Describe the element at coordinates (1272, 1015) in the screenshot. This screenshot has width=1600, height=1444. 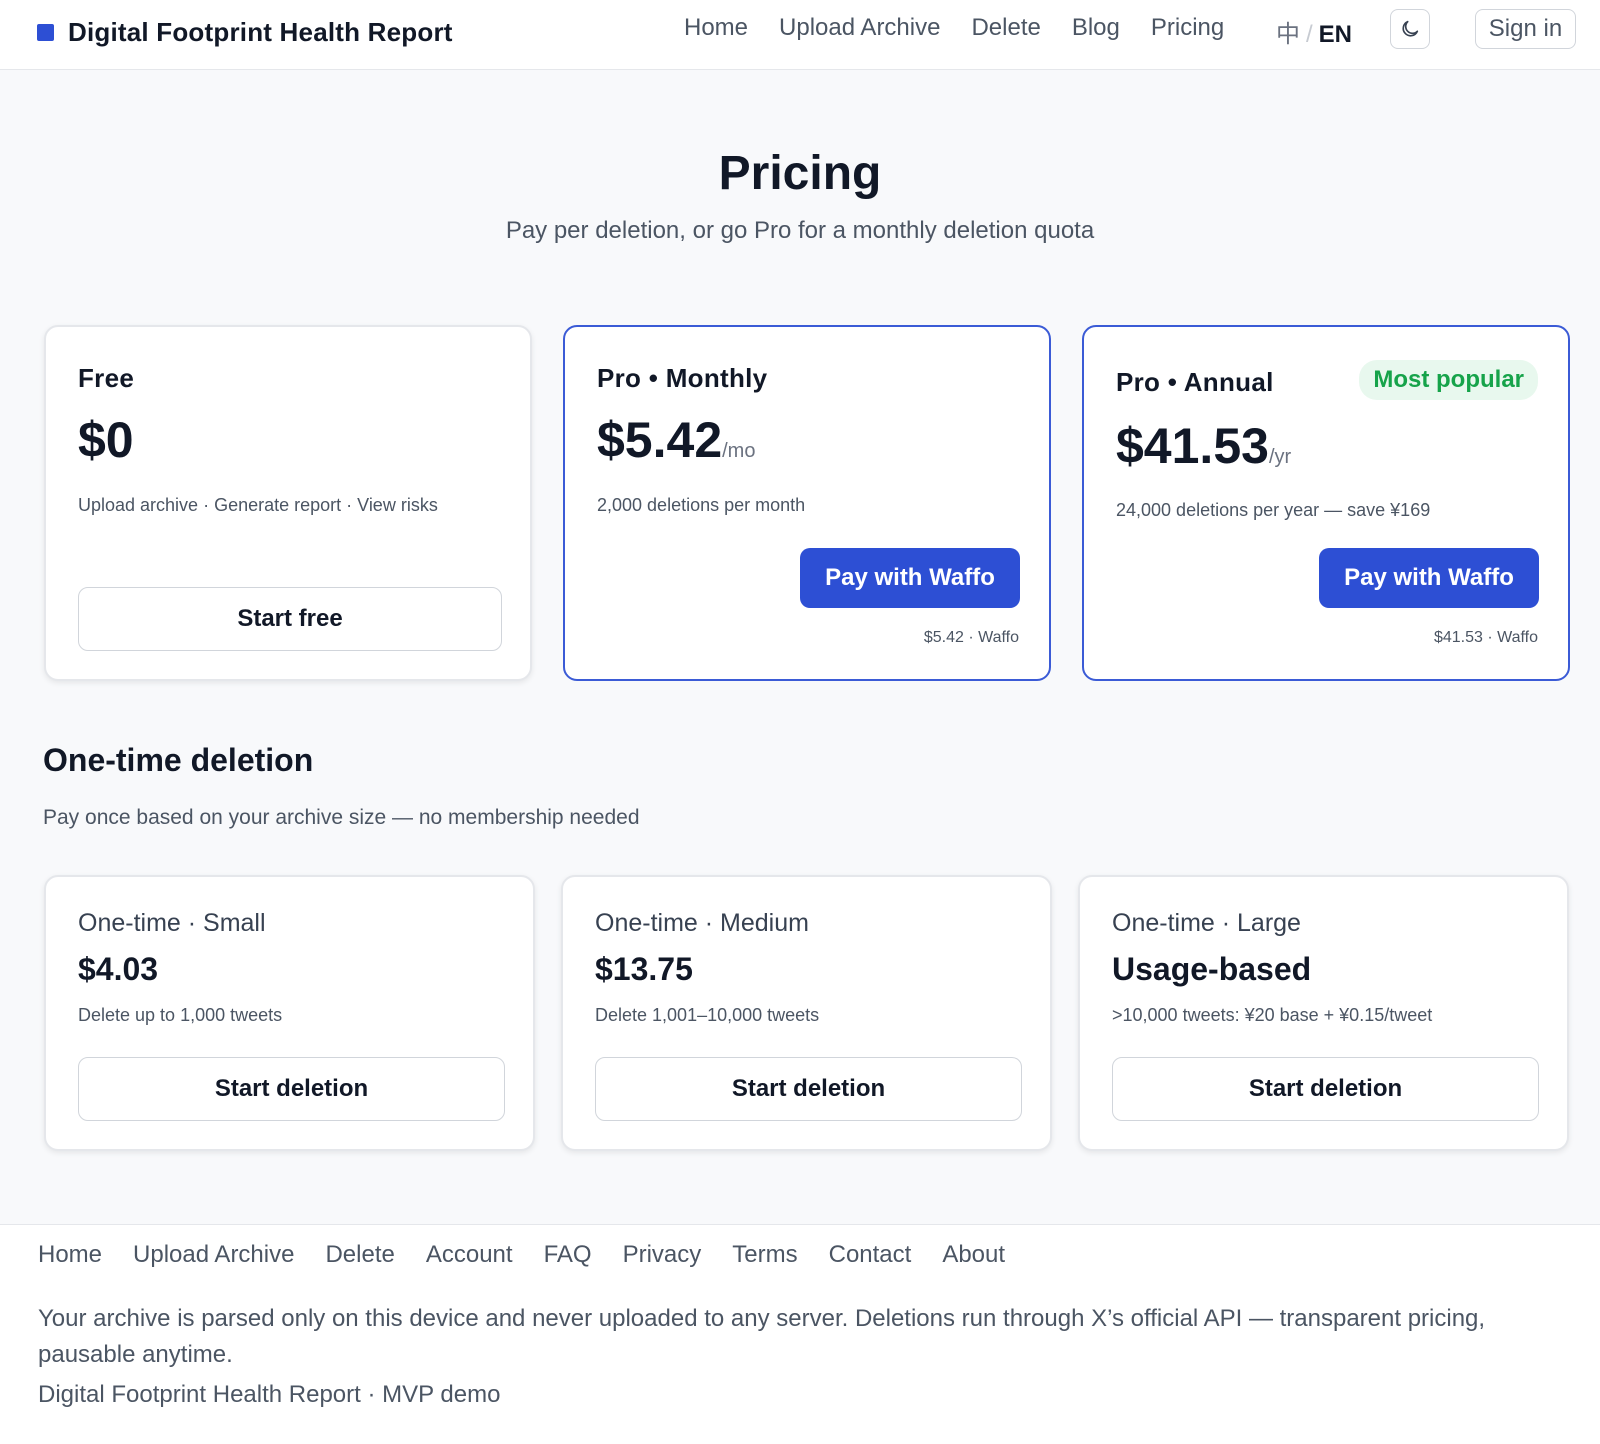
I see `one-time-plan-description: >10,000 tweets: ¥20 base + ¥0.15/tweet` at that location.